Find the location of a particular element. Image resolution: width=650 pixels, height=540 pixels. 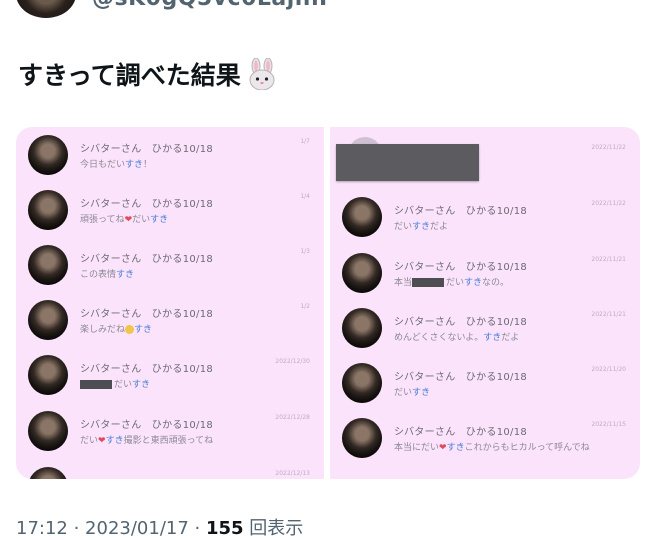

message-text-post: 撮影と東西頑張ってね is located at coordinates (168, 441).